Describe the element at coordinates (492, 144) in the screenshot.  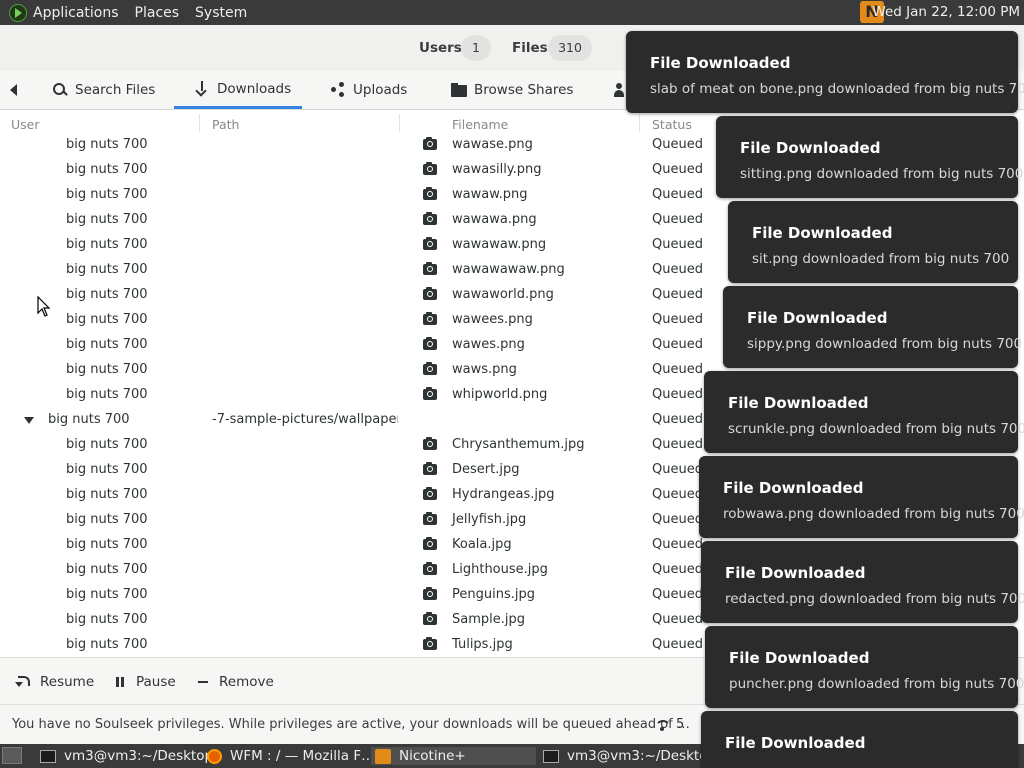
I see `row-filename: wawase.png` at that location.